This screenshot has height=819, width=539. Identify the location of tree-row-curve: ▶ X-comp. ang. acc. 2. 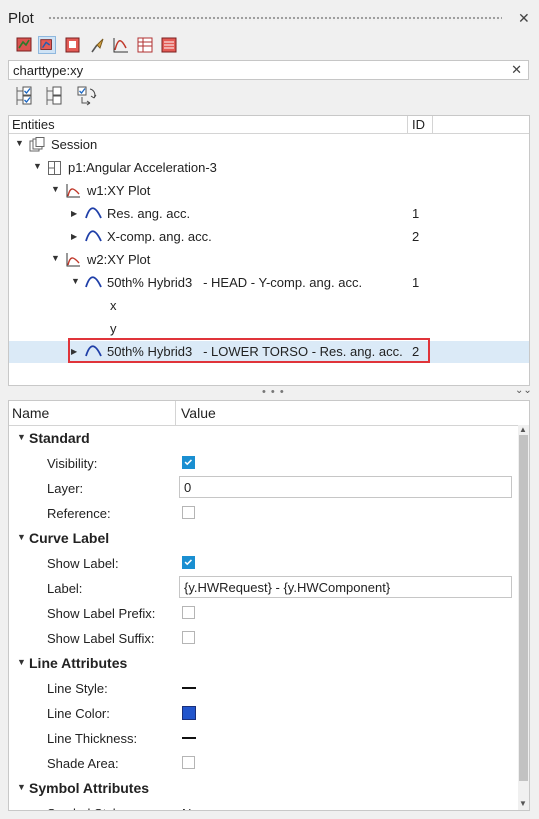
(269, 237).